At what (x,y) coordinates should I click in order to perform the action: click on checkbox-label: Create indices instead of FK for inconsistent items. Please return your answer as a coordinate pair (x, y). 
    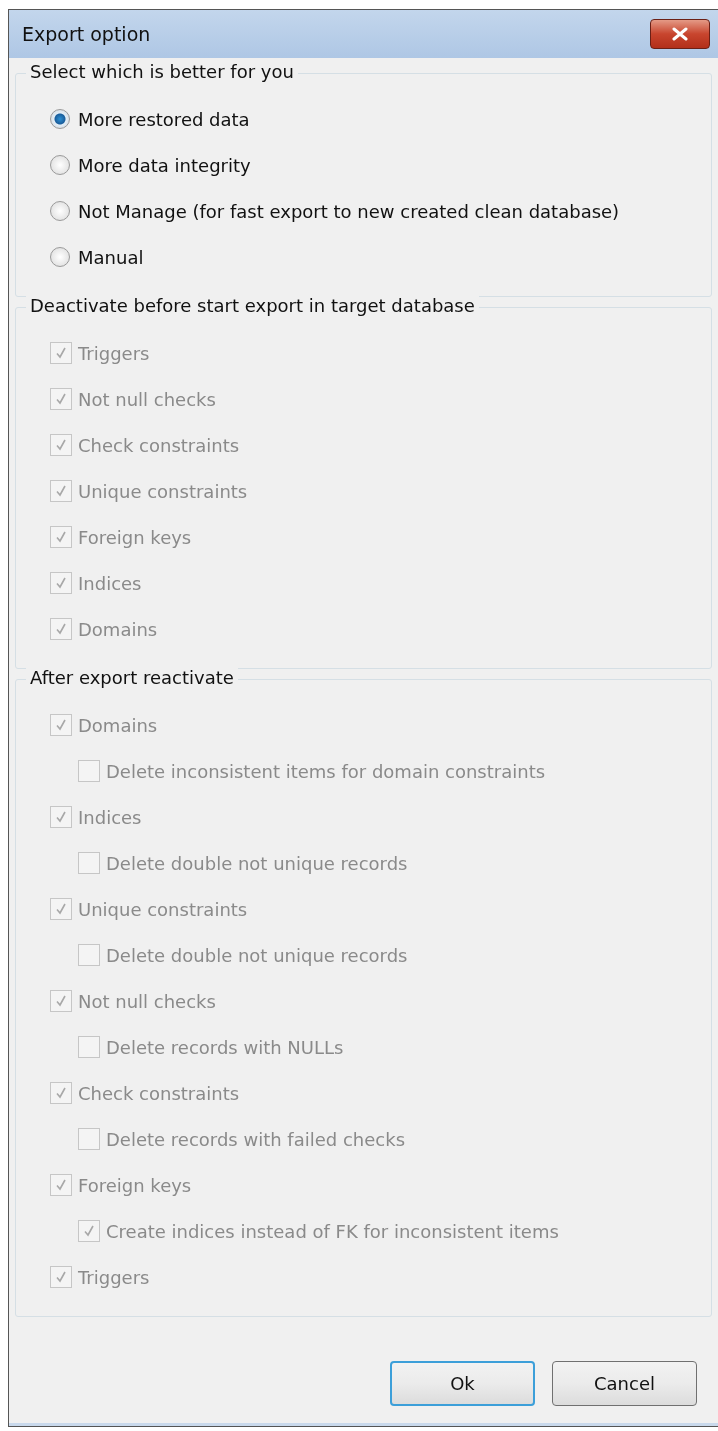
    Looking at the image, I should click on (332, 1231).